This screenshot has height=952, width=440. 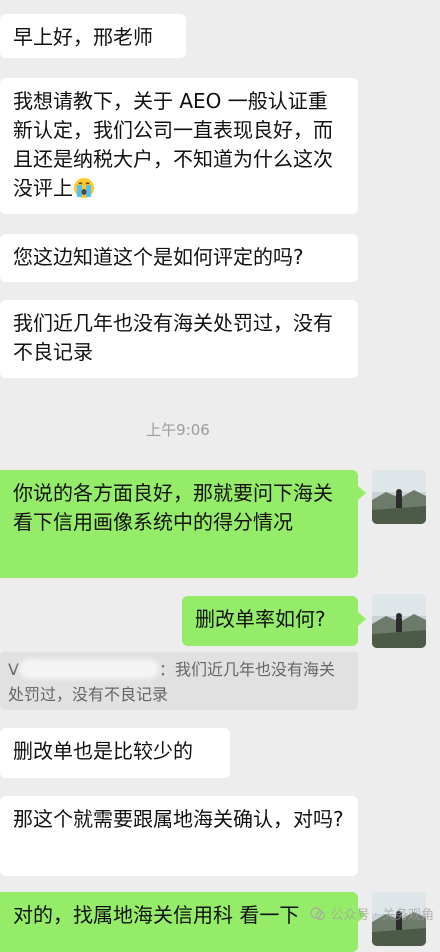 What do you see at coordinates (103, 751) in the screenshot?
I see `message-text: 删改单也是比较少的` at bounding box center [103, 751].